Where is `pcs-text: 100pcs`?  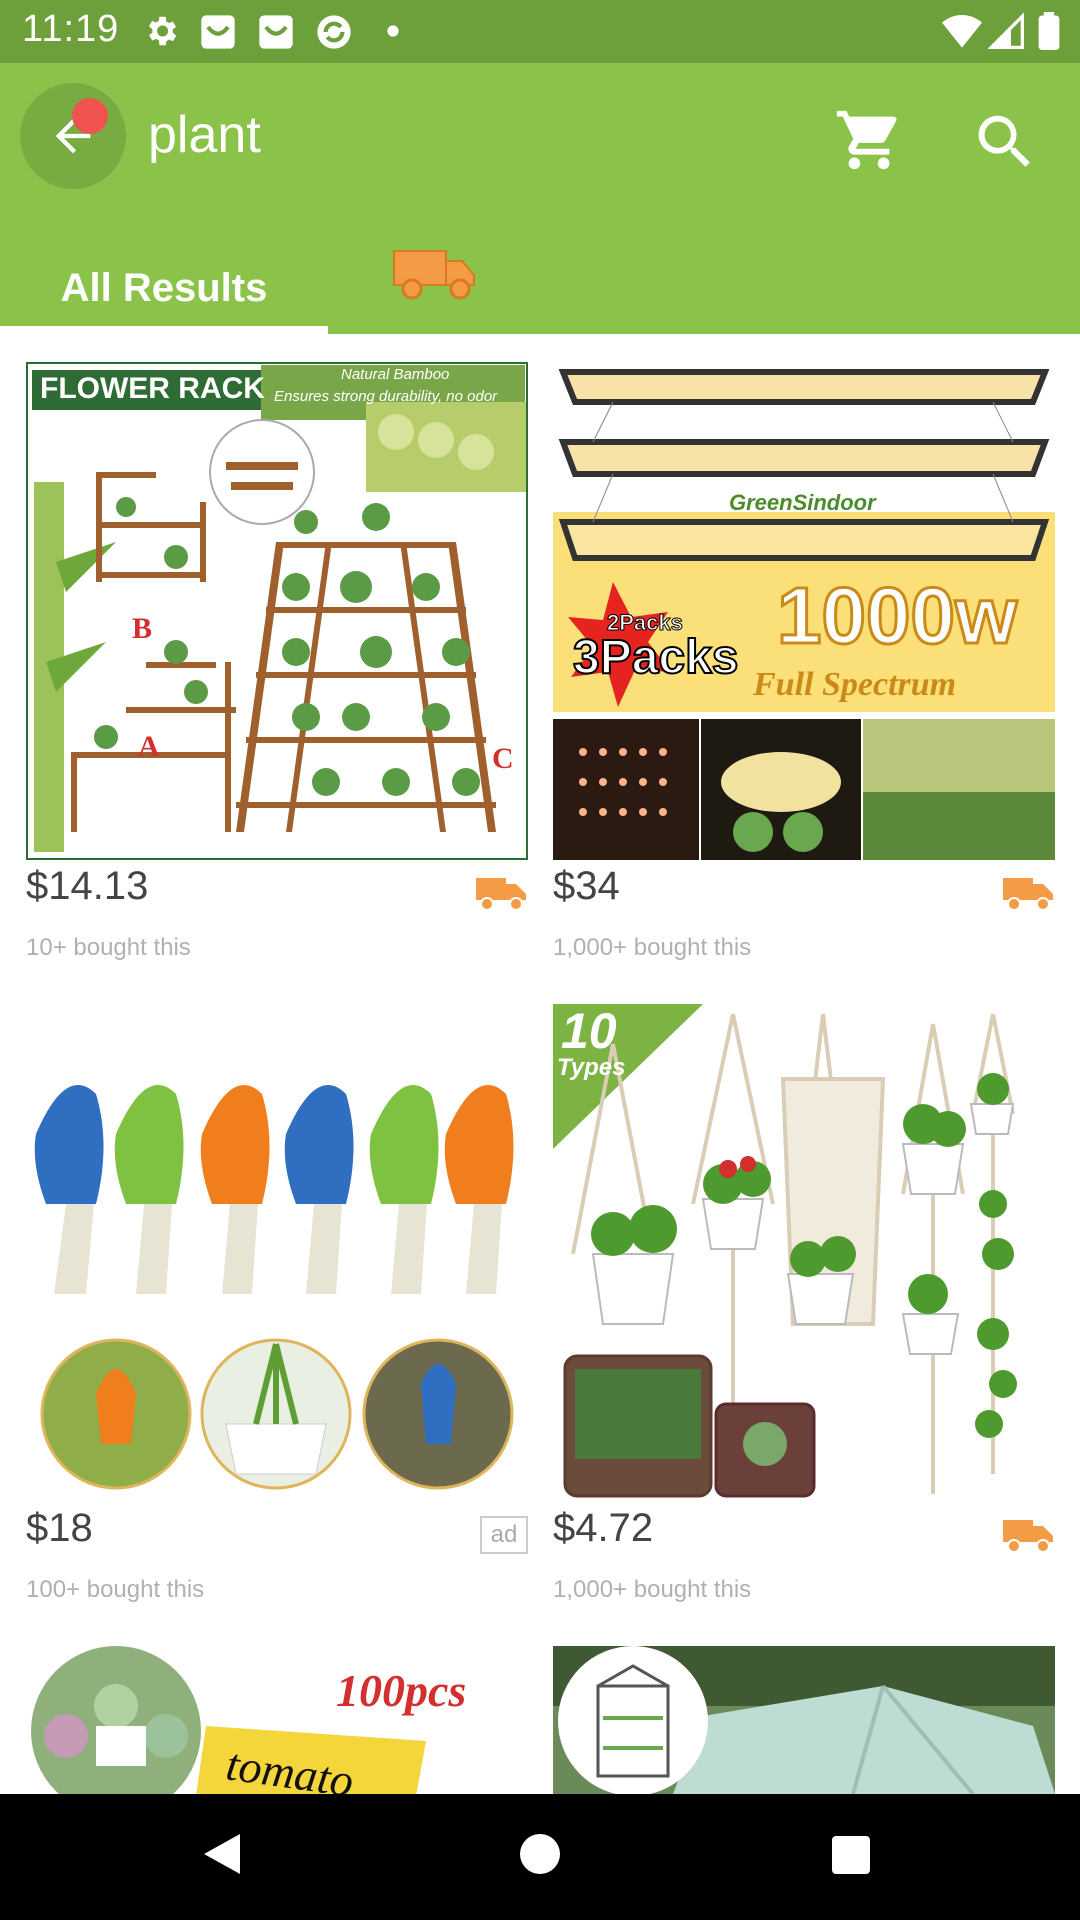 pcs-text: 100pcs is located at coordinates (401, 1690).